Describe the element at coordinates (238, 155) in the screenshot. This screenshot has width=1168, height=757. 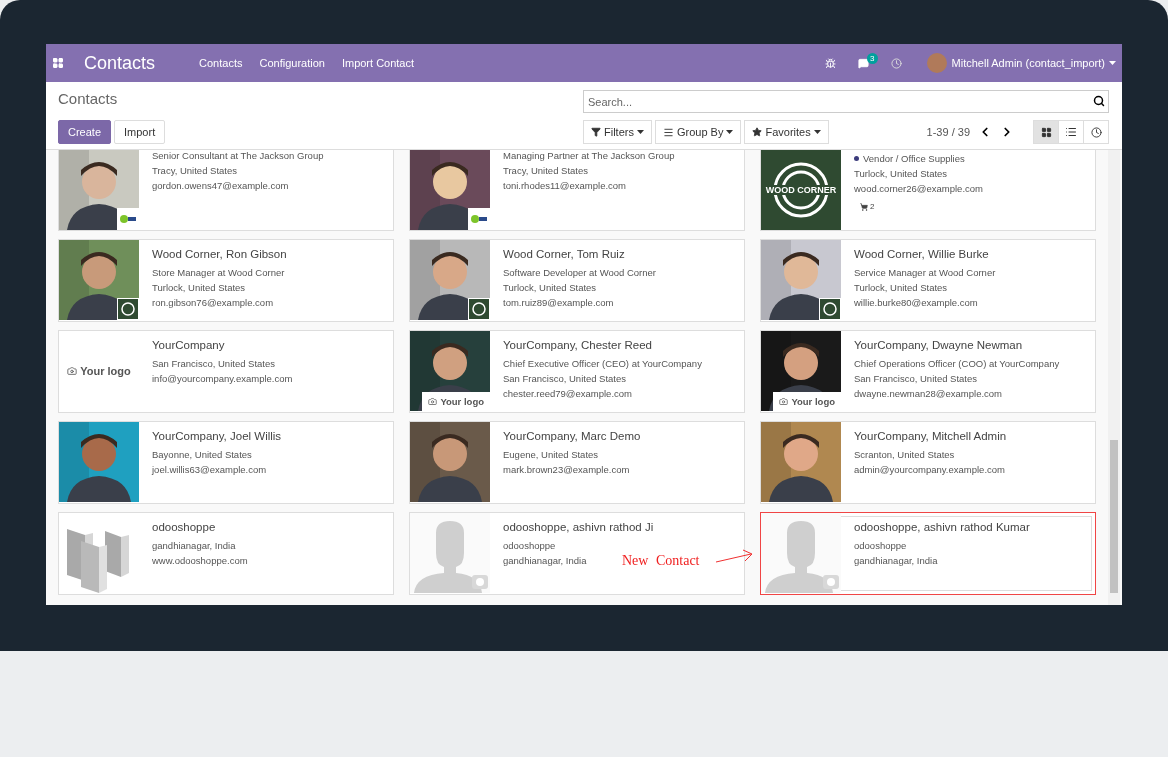
I see `contact-detail: Senior Consultant at The Jackson Group` at that location.